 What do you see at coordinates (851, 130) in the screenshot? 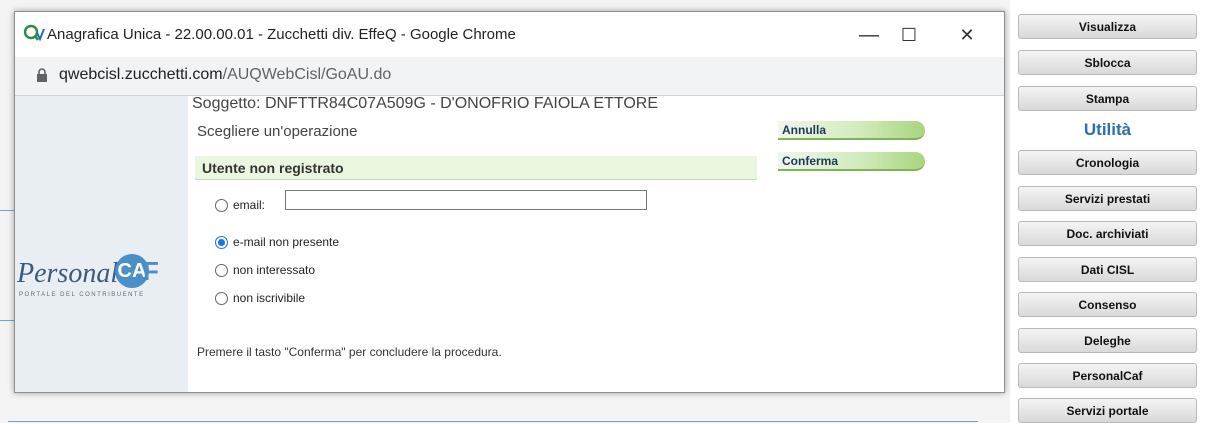
I see `annulla-button: Annulla` at bounding box center [851, 130].